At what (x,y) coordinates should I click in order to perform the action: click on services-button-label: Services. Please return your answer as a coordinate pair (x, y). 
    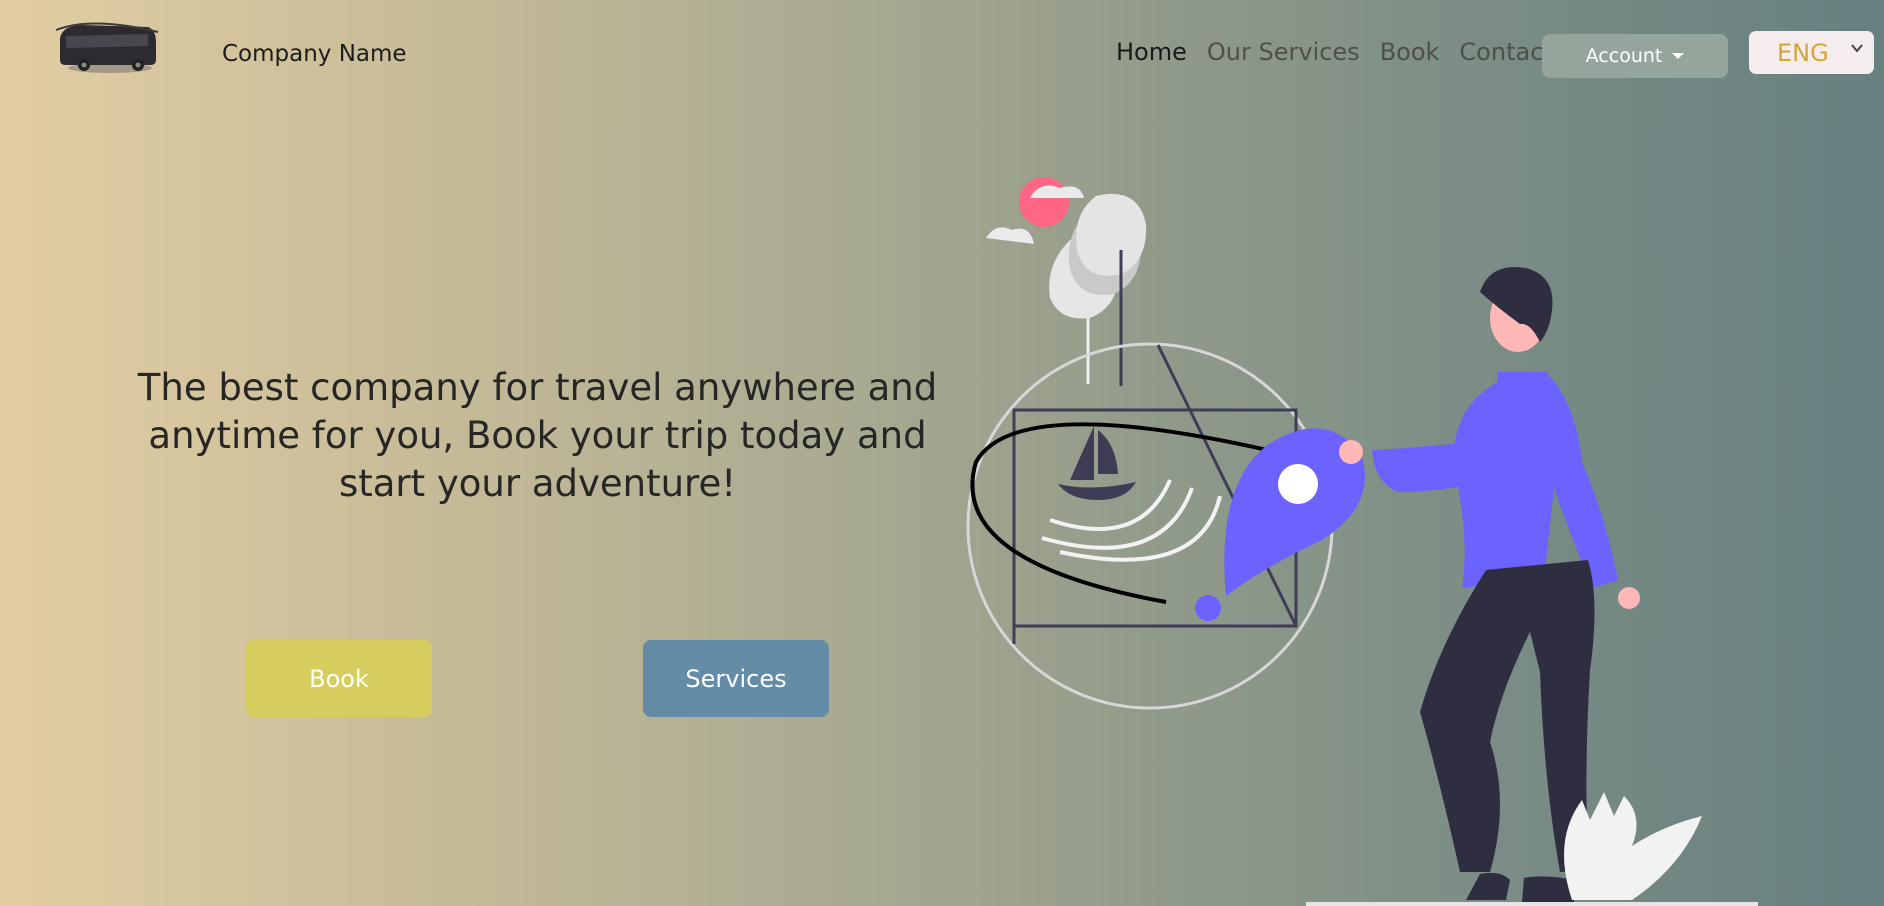
    Looking at the image, I should click on (736, 678).